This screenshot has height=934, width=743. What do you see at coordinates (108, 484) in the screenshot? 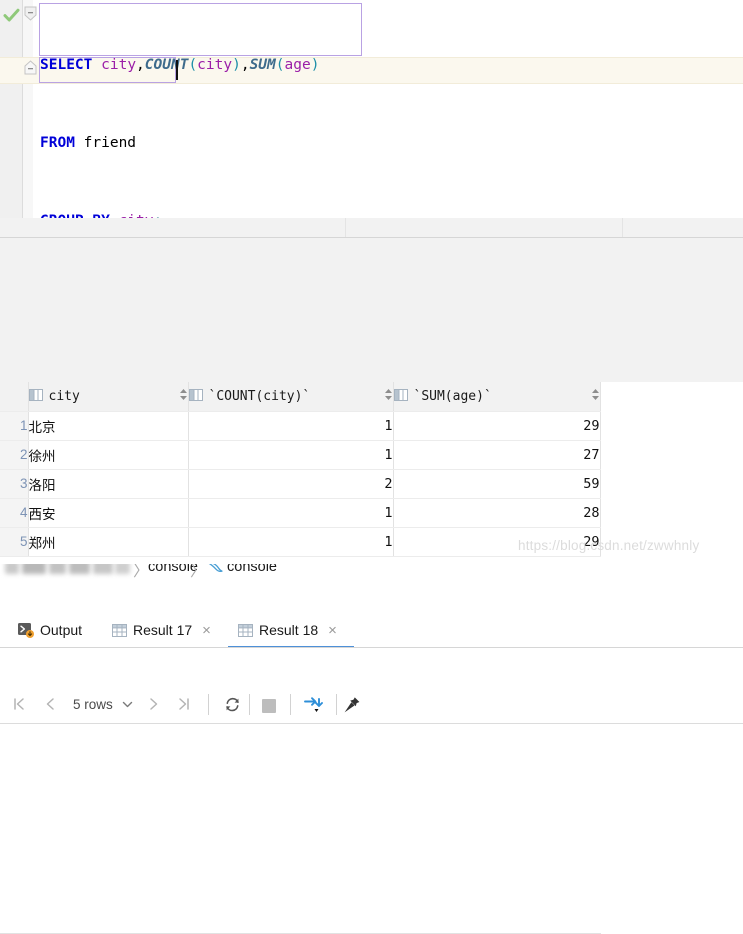
I see `cell-city: 洛阳` at bounding box center [108, 484].